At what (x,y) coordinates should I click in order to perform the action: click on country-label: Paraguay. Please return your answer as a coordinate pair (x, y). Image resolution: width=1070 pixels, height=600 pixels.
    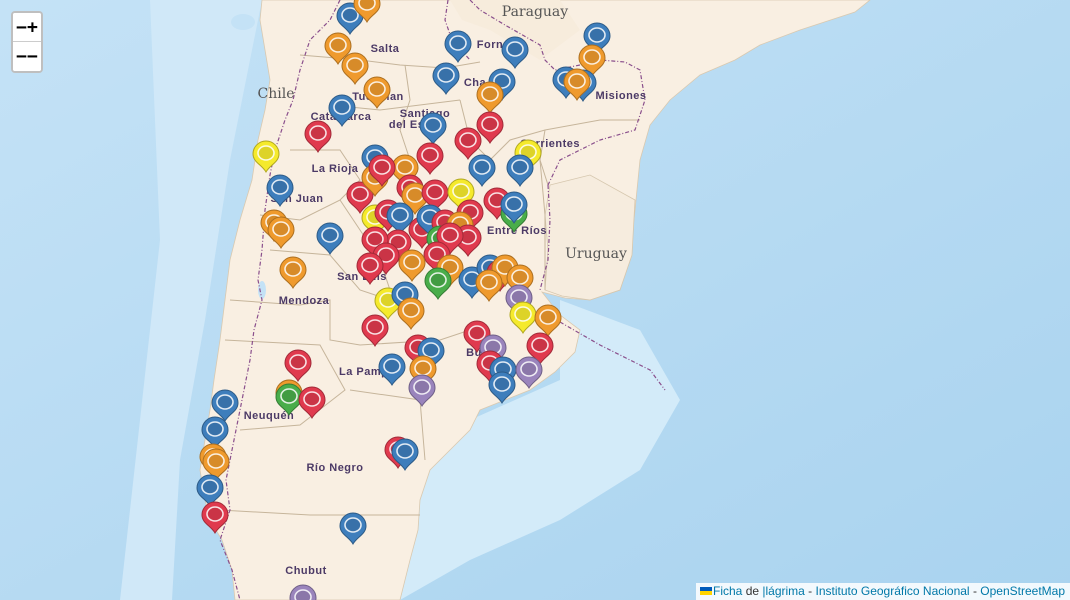
    Looking at the image, I should click on (535, 12).